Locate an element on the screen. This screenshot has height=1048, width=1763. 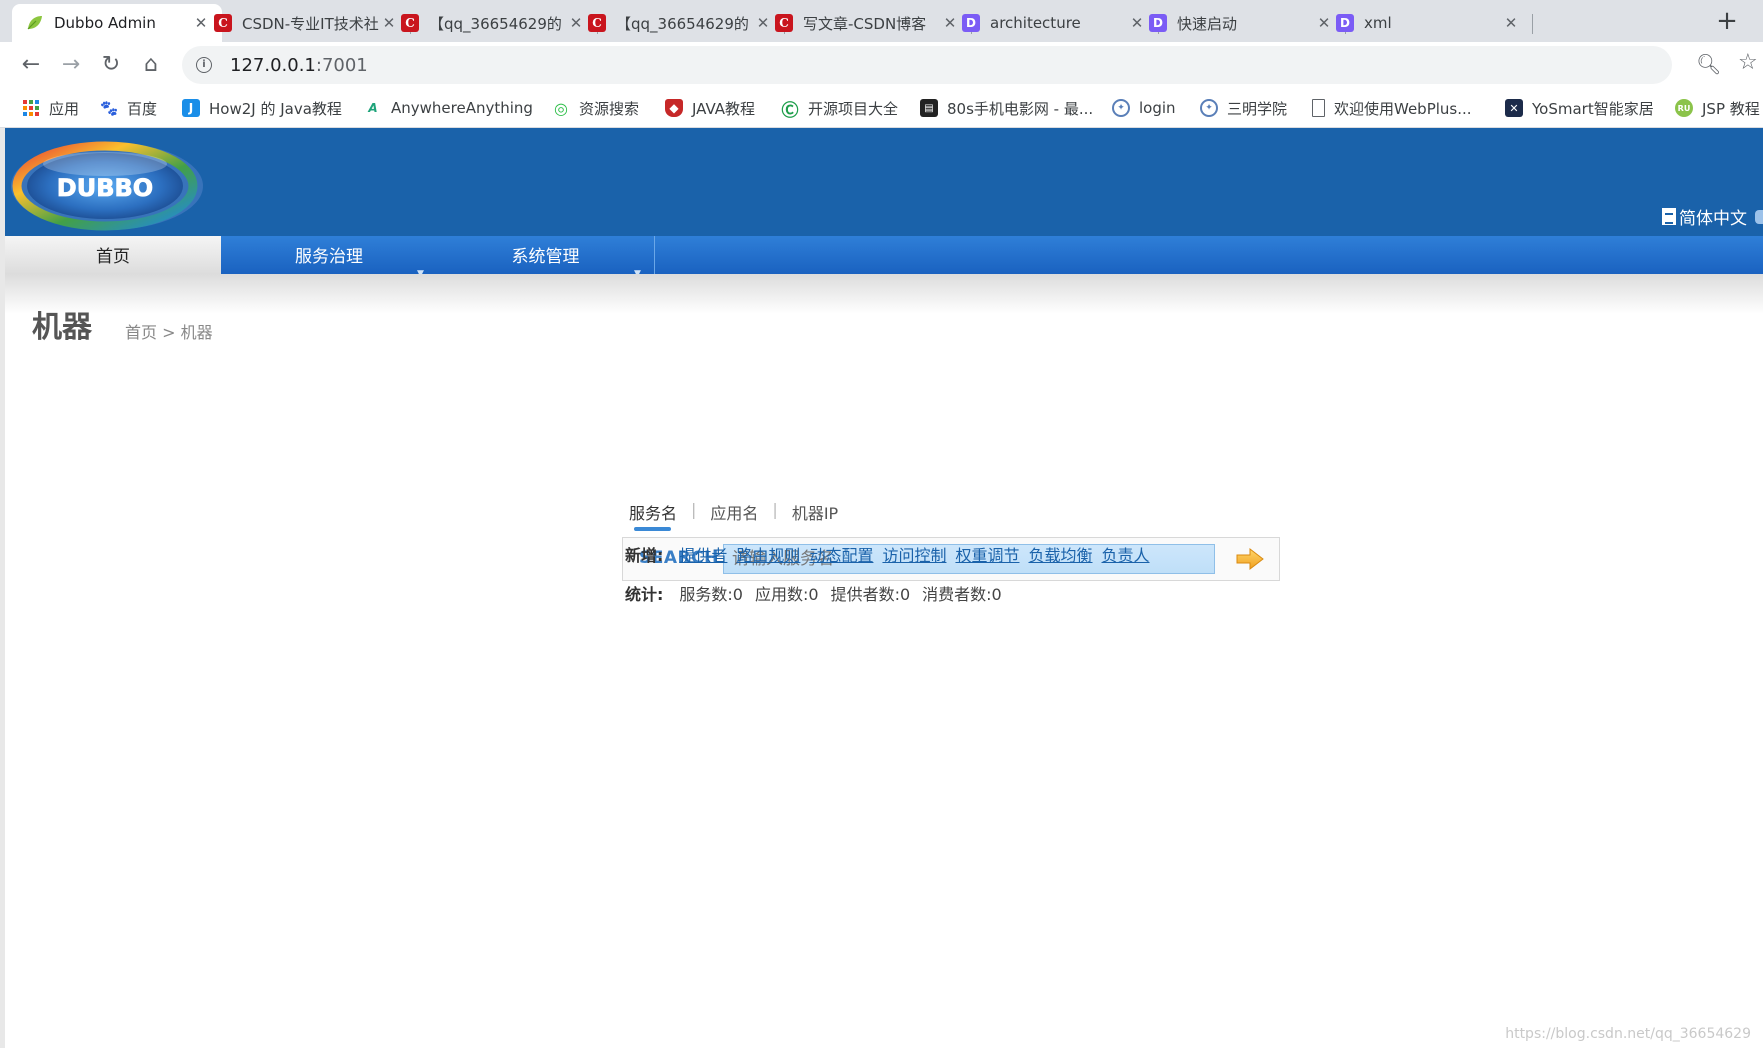
add-route-rule-link: 路由规则 is located at coordinates (768, 554).